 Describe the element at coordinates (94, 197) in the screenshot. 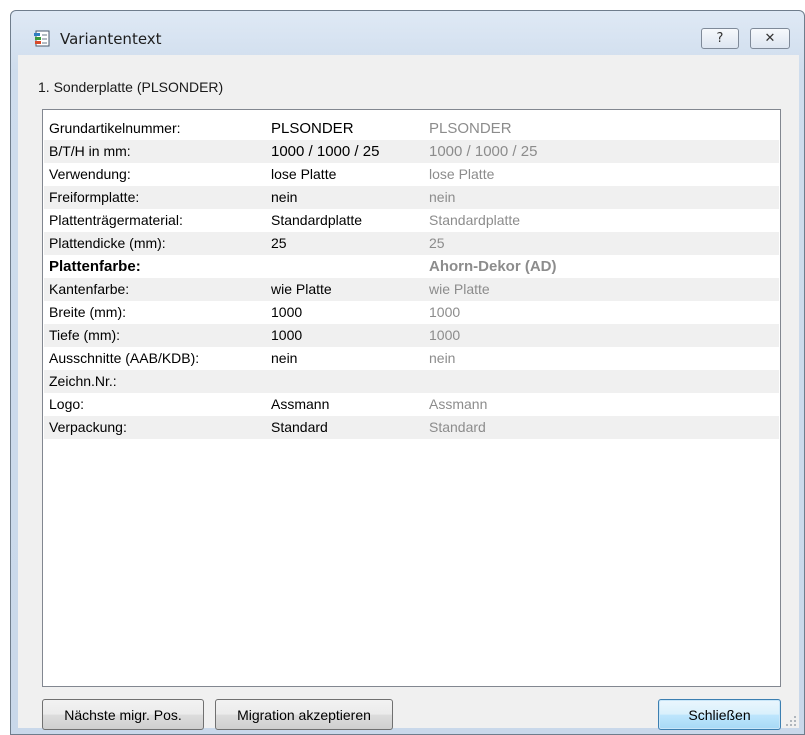

I see `row-label: Freiformplatte:` at that location.